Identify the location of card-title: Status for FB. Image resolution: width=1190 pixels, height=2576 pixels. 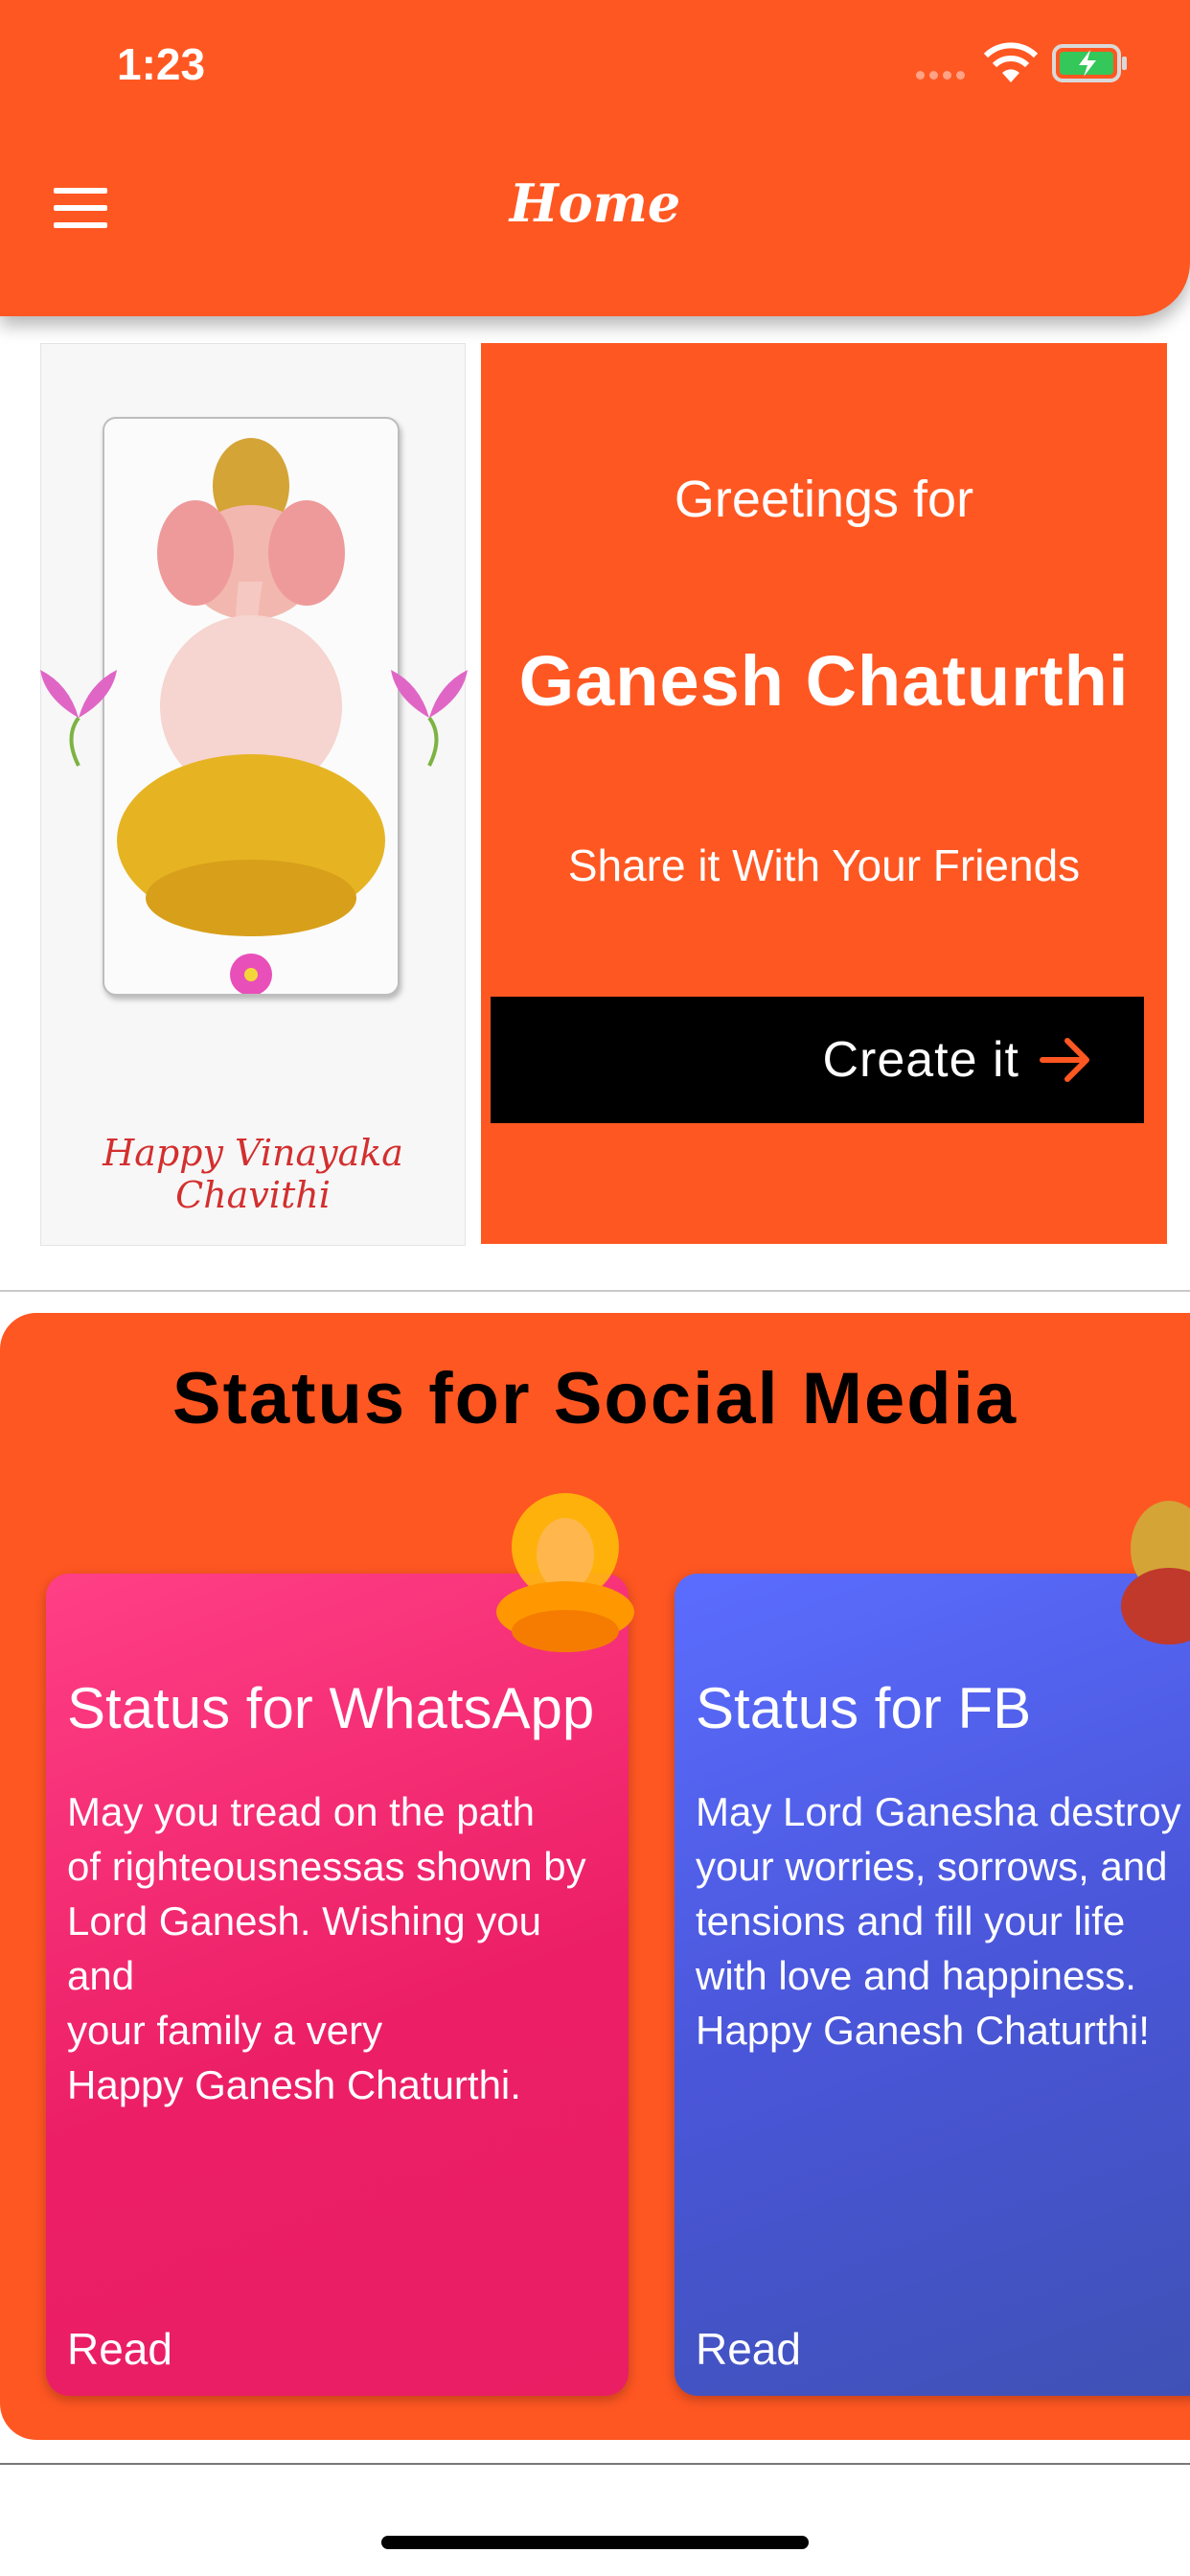
(864, 1708).